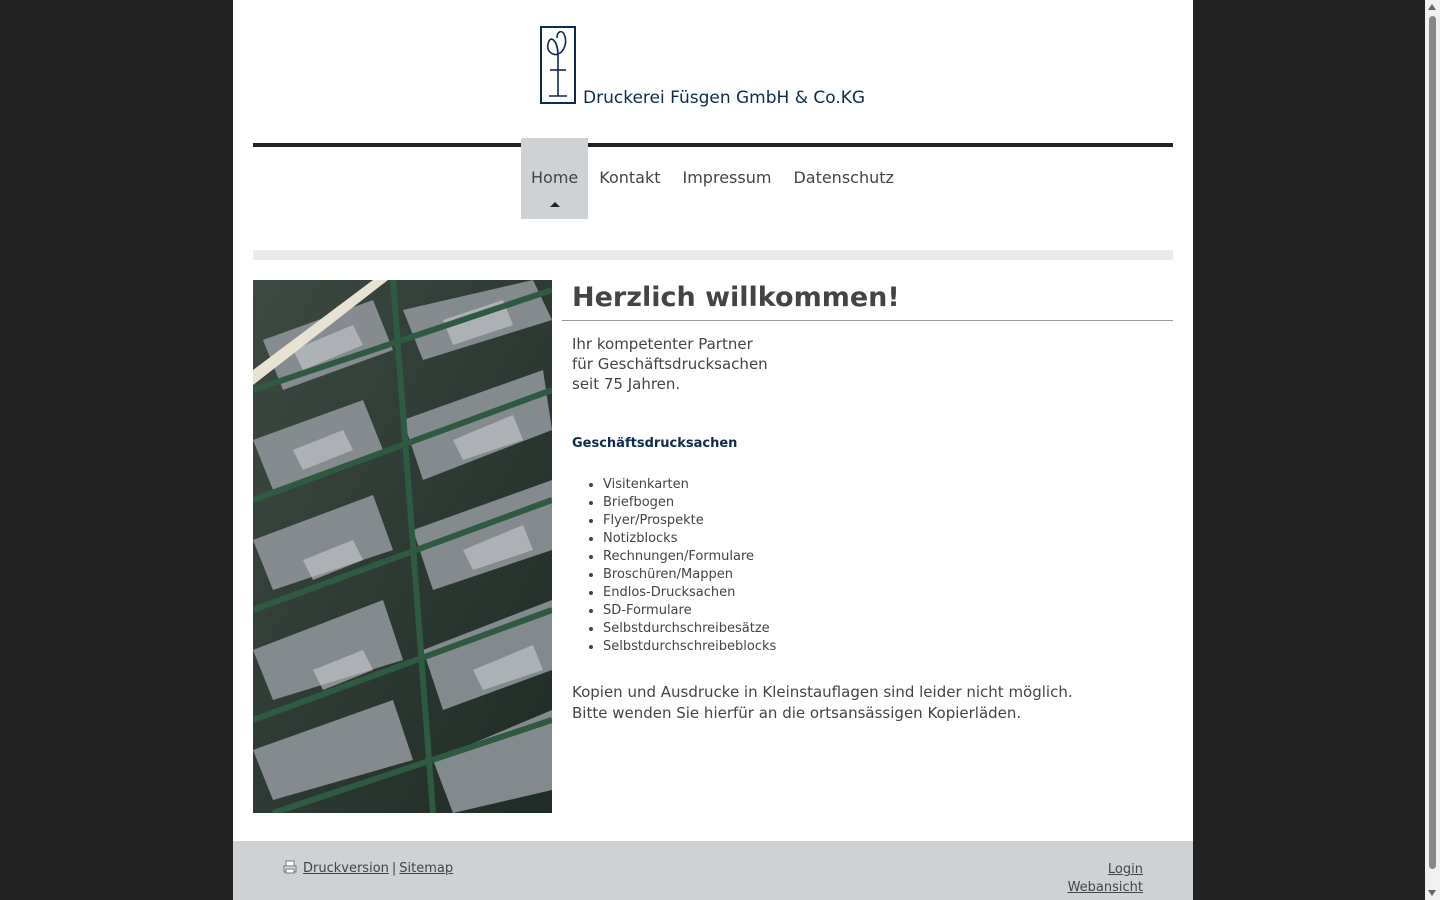  I want to click on type-case-illustration, so click(402, 546).